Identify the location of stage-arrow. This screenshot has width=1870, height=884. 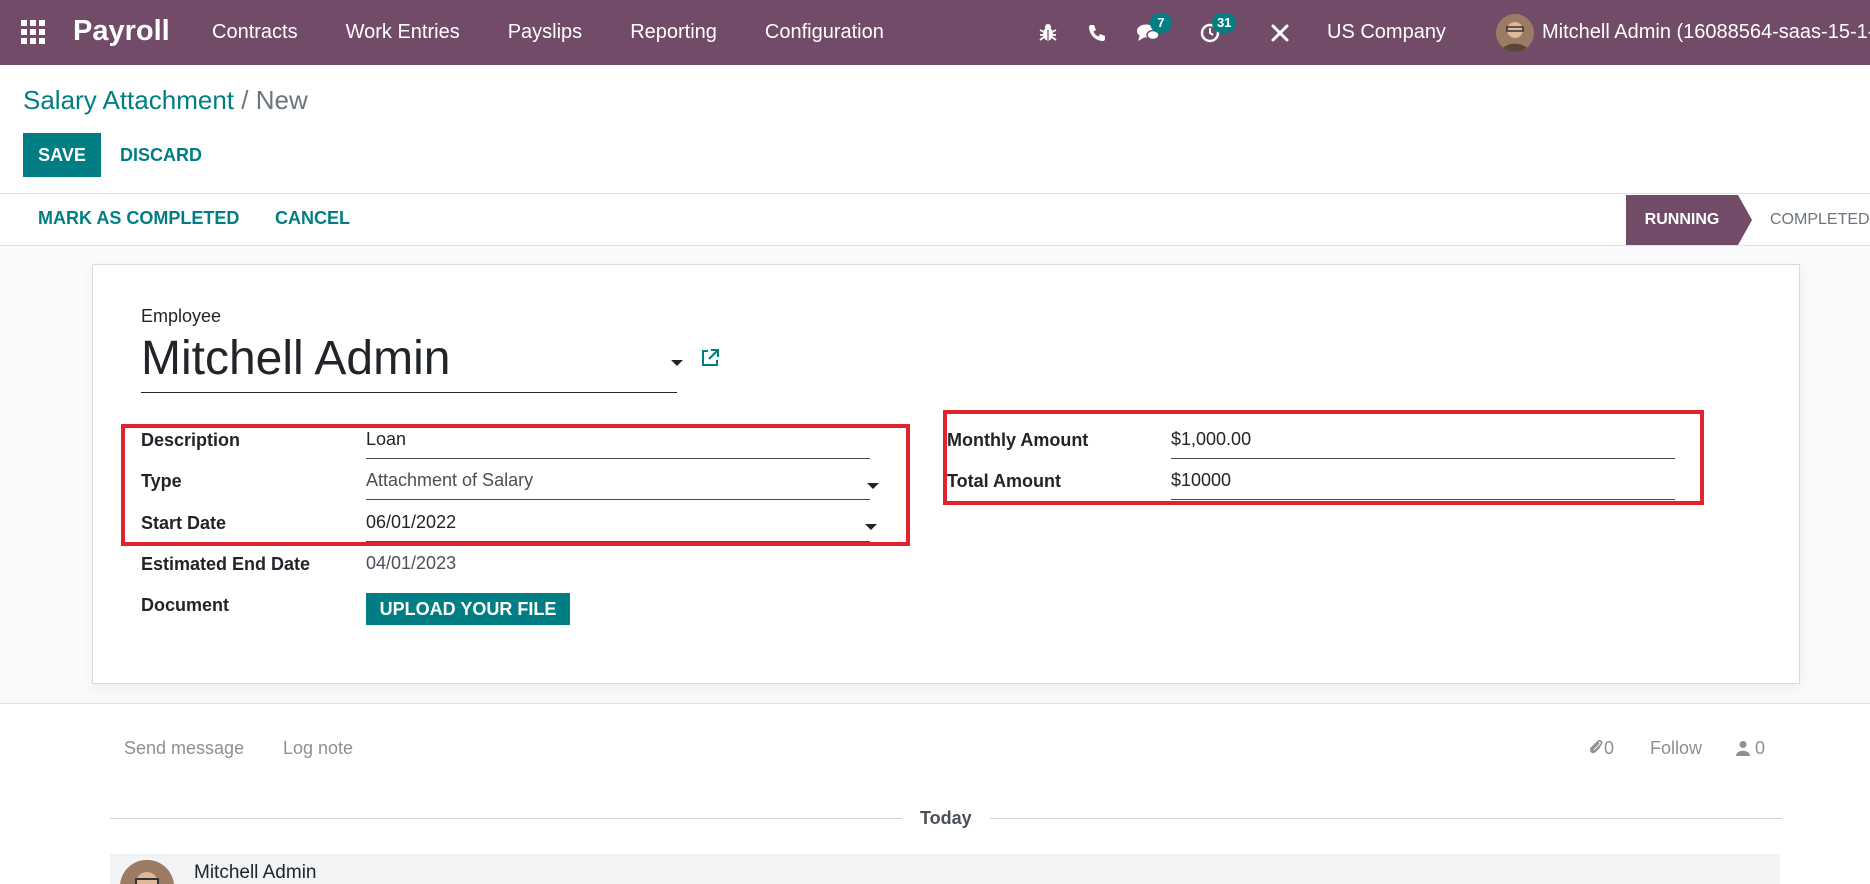
(1745, 220).